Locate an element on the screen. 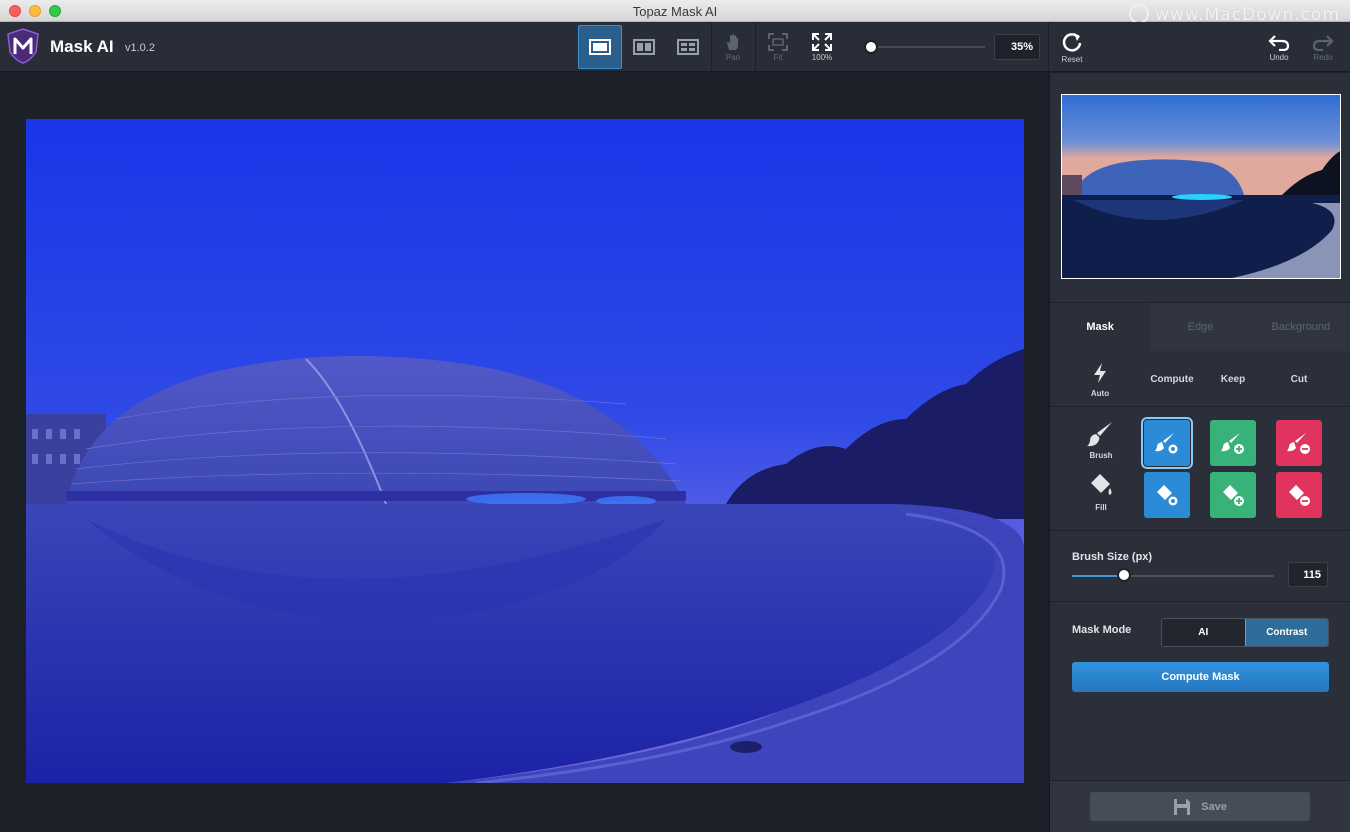 This screenshot has height=832, width=1350. mask-mode-ai-option: AI is located at coordinates (1203, 632).